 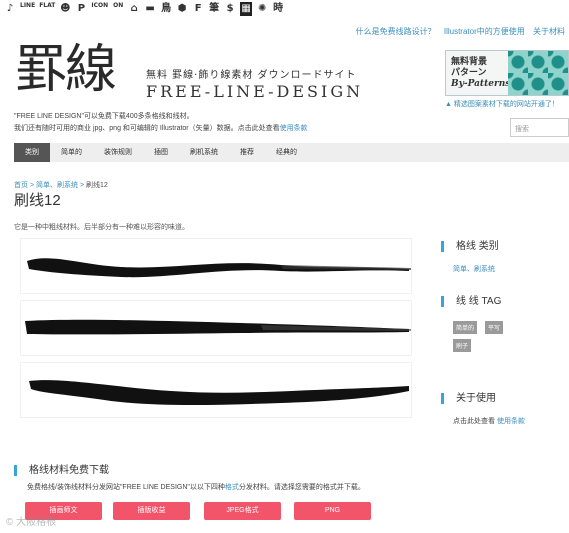 I want to click on clock-kanji-icon: 時, so click(x=278, y=9).